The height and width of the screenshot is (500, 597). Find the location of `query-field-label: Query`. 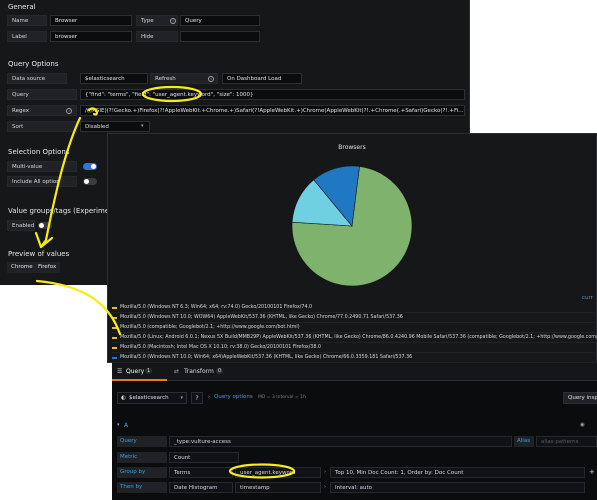

query-field-label: Query is located at coordinates (142, 441).